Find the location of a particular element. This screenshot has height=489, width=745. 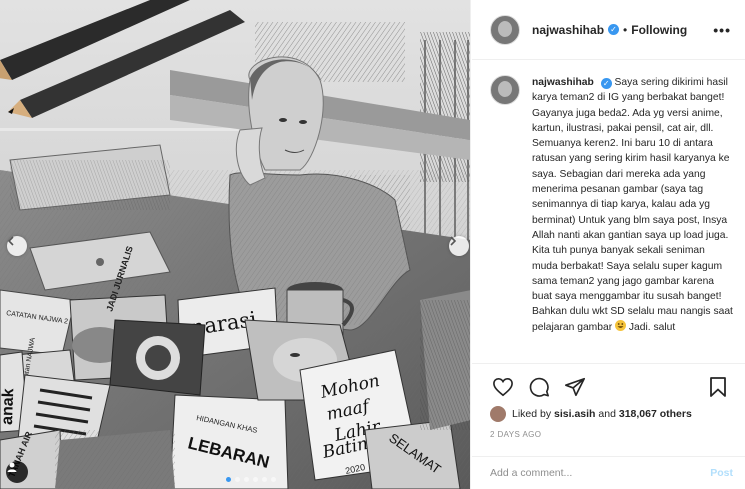

selamat-card: SELAMAT is located at coordinates (412, 454).